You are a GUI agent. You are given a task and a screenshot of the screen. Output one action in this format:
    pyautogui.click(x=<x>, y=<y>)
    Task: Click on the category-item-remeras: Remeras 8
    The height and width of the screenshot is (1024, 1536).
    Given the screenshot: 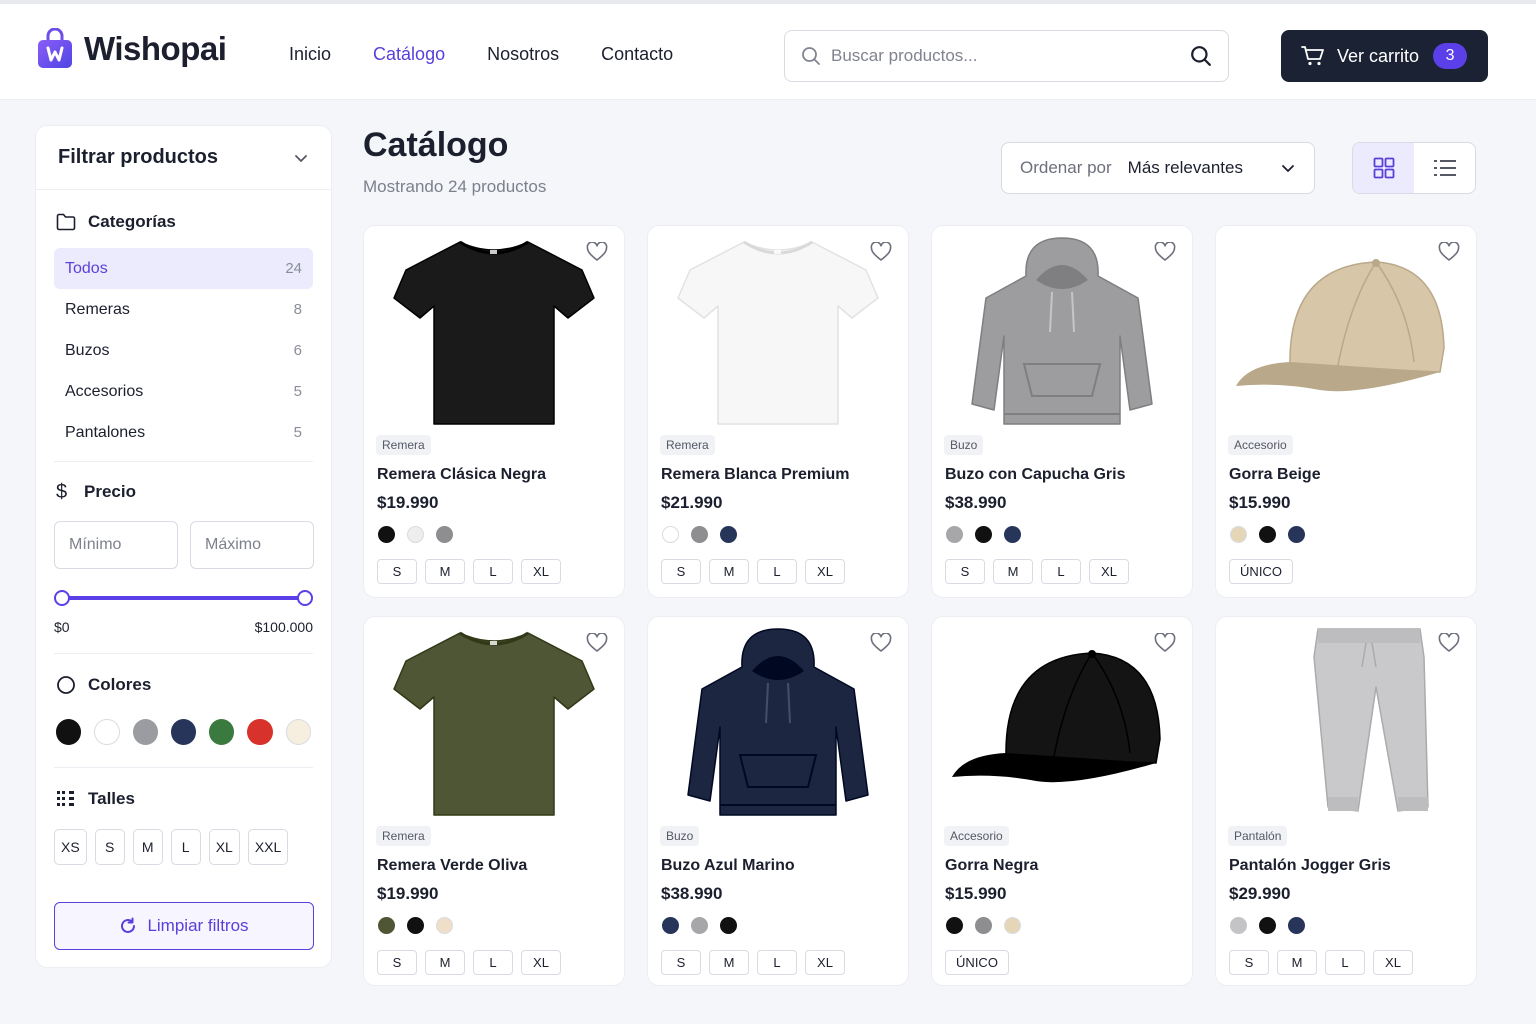 What is the action you would take?
    pyautogui.click(x=183, y=309)
    